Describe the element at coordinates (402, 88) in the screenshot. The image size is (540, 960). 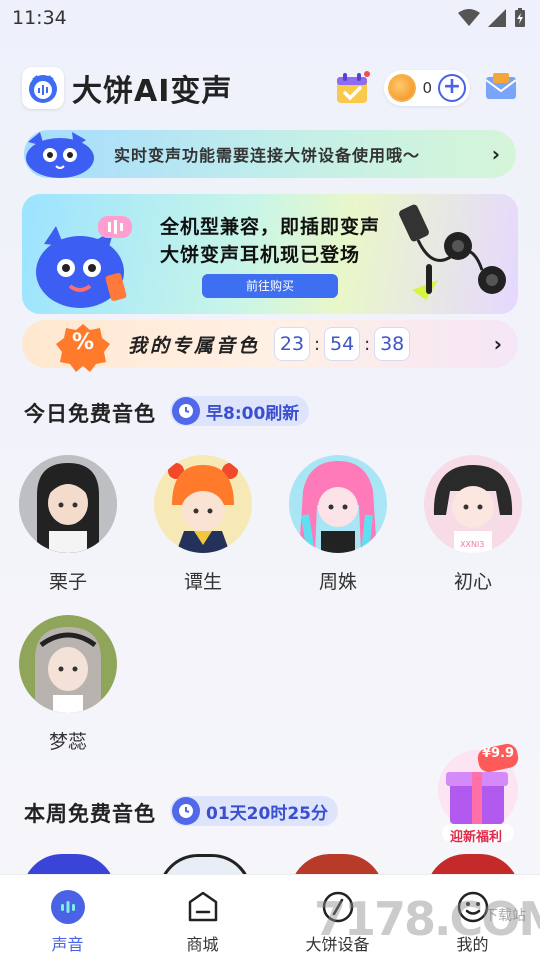
I see `coin-icon` at that location.